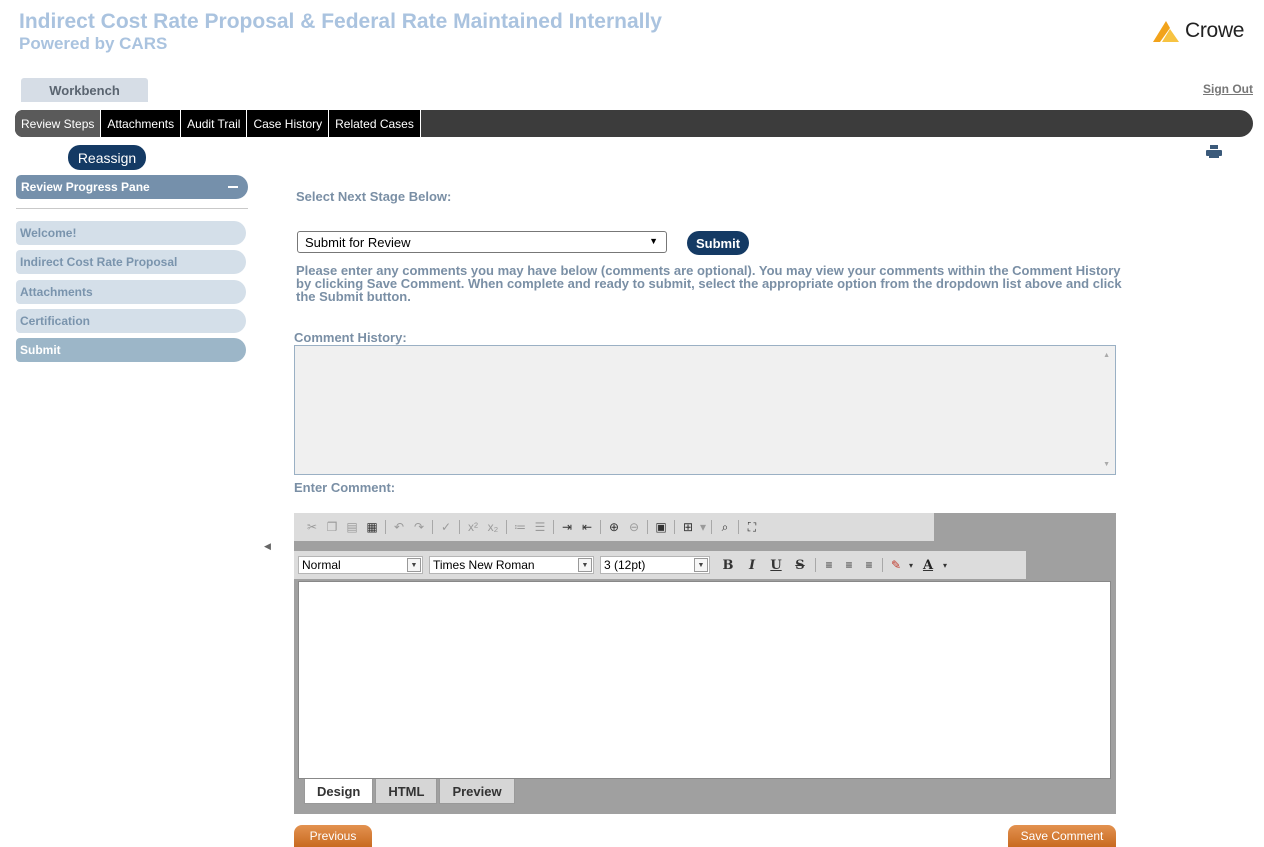  I want to click on pane-divider, so click(132, 208).